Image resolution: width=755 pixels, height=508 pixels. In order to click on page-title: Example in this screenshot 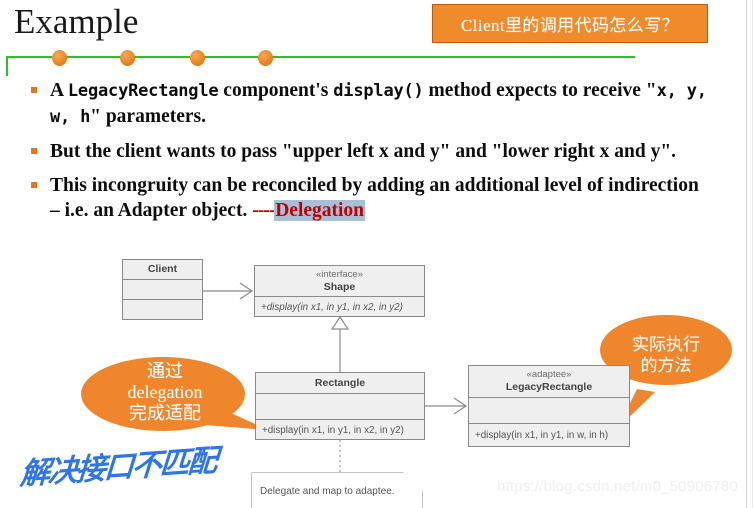, I will do `click(76, 21)`.